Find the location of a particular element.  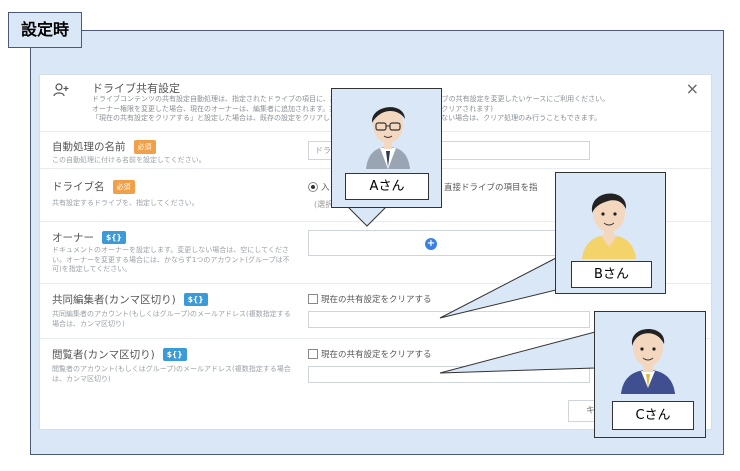

callout-b-name: Bさん is located at coordinates (611, 274).